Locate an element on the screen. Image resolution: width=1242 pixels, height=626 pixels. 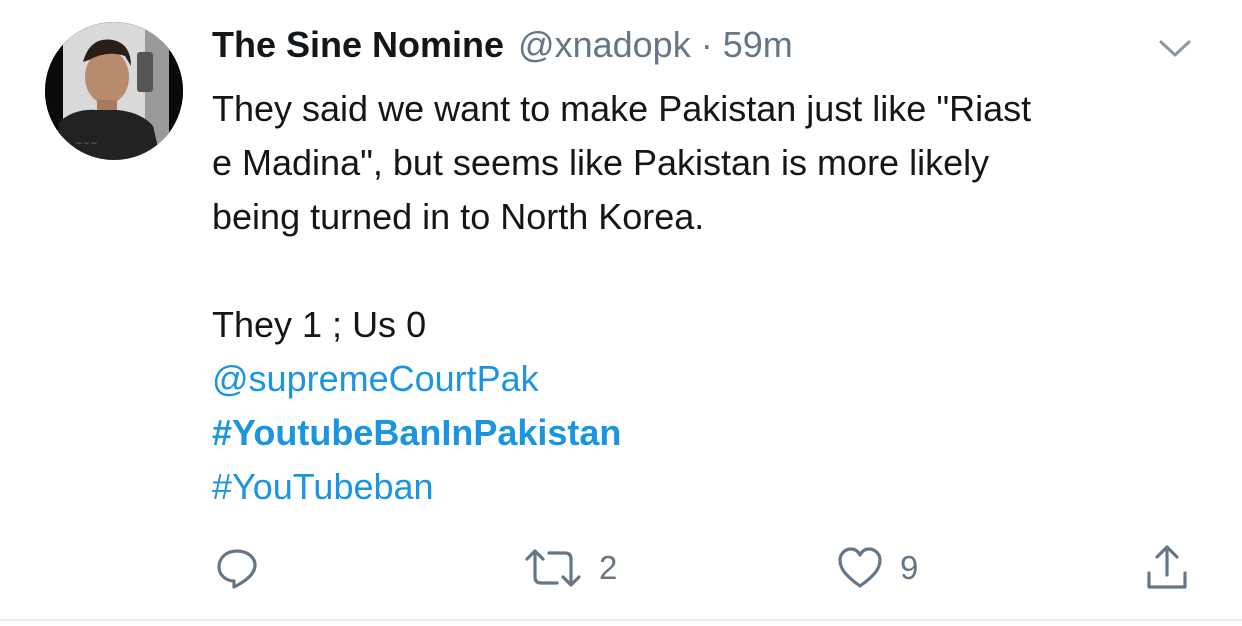
share-button is located at coordinates (1167, 568).